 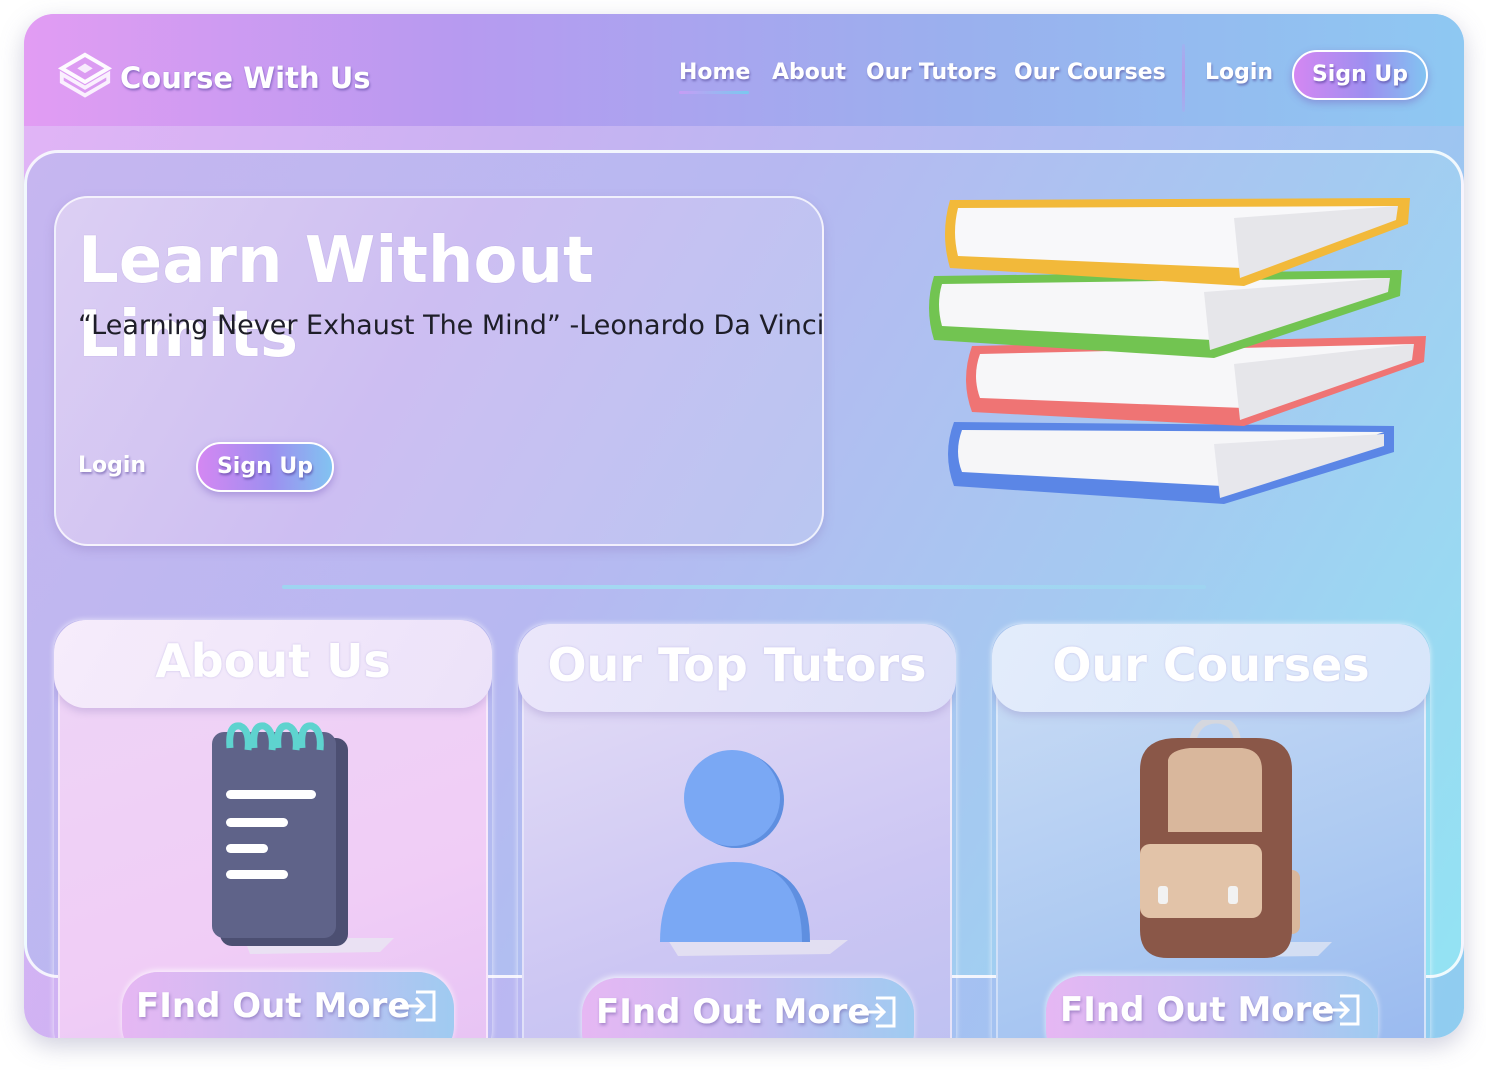 What do you see at coordinates (754, 853) in the screenshot?
I see `user-icon` at bounding box center [754, 853].